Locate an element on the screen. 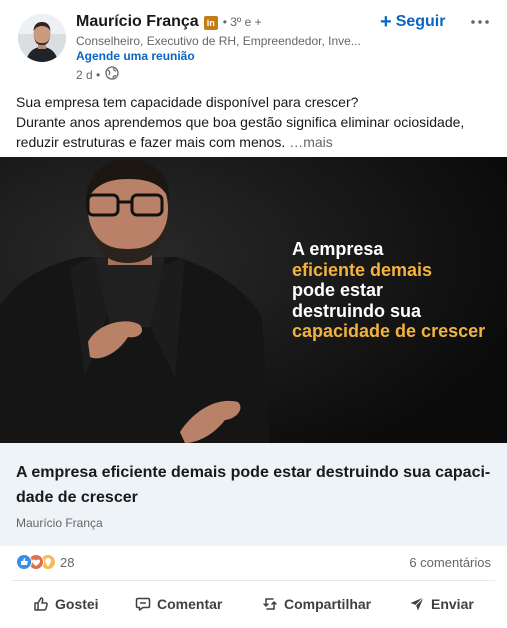  comment-button: Comentar is located at coordinates (178, 604).